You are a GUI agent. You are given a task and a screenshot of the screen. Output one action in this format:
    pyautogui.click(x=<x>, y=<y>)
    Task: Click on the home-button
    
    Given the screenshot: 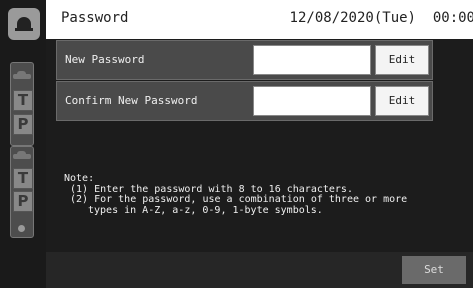 What is the action you would take?
    pyautogui.click(x=24, y=24)
    